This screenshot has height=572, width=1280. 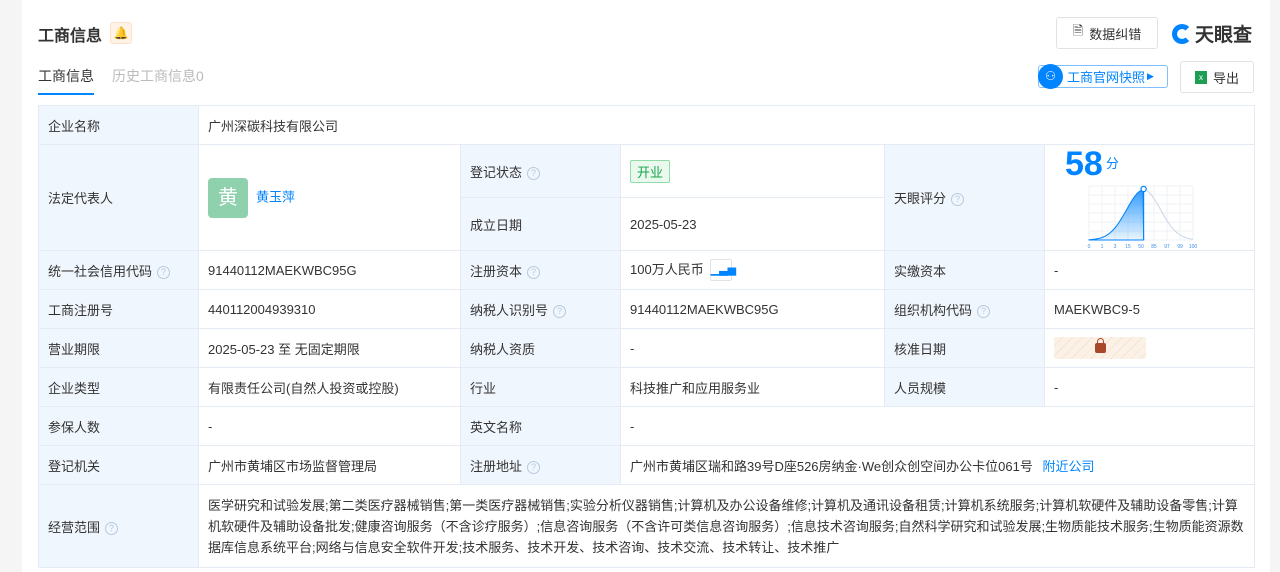 I want to click on x-tick-label: 0, so click(x=1089, y=247).